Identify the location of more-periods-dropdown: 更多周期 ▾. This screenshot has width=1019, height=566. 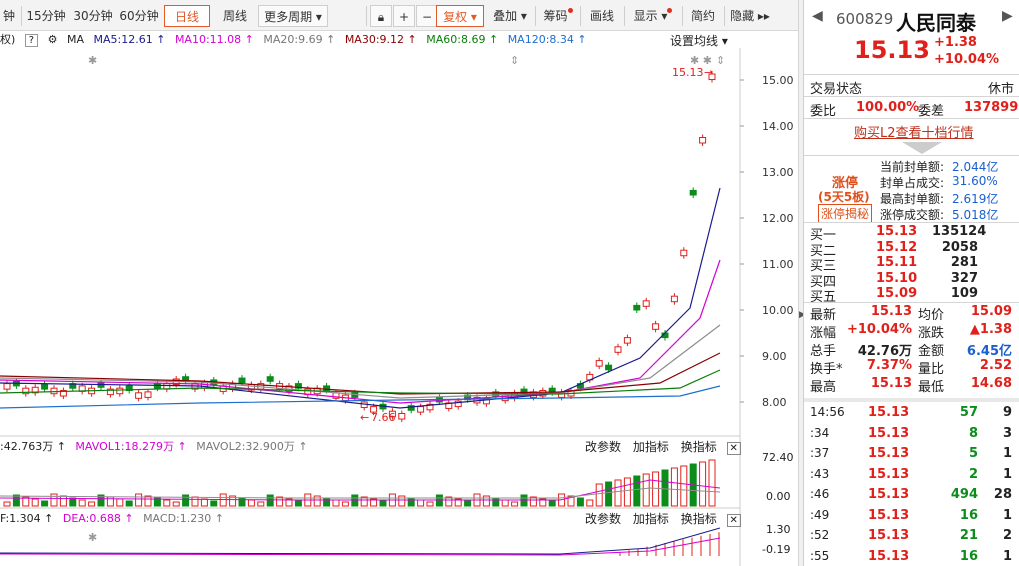
(293, 16).